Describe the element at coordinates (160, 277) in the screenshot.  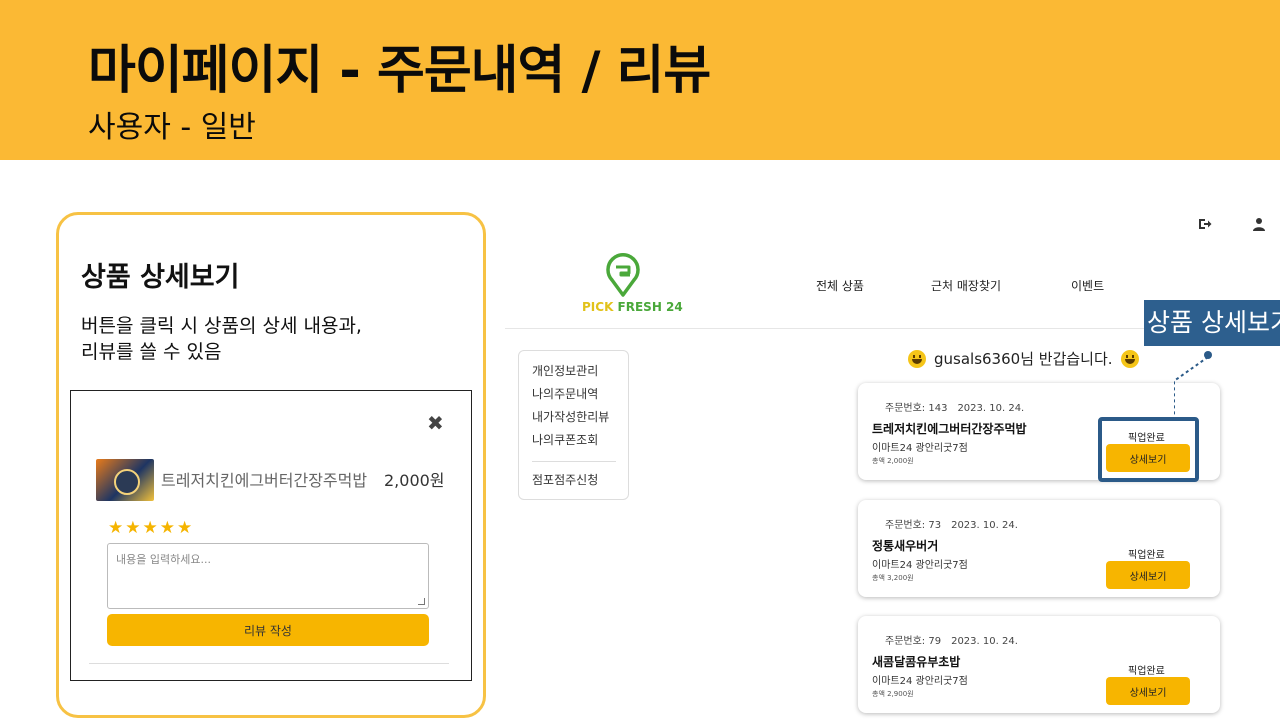
I see `callout-title: 상품 상세보기` at that location.